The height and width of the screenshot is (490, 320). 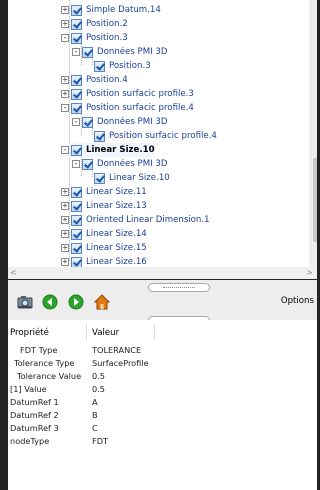 I want to click on tree-item: Position.3, so click(x=121, y=66).